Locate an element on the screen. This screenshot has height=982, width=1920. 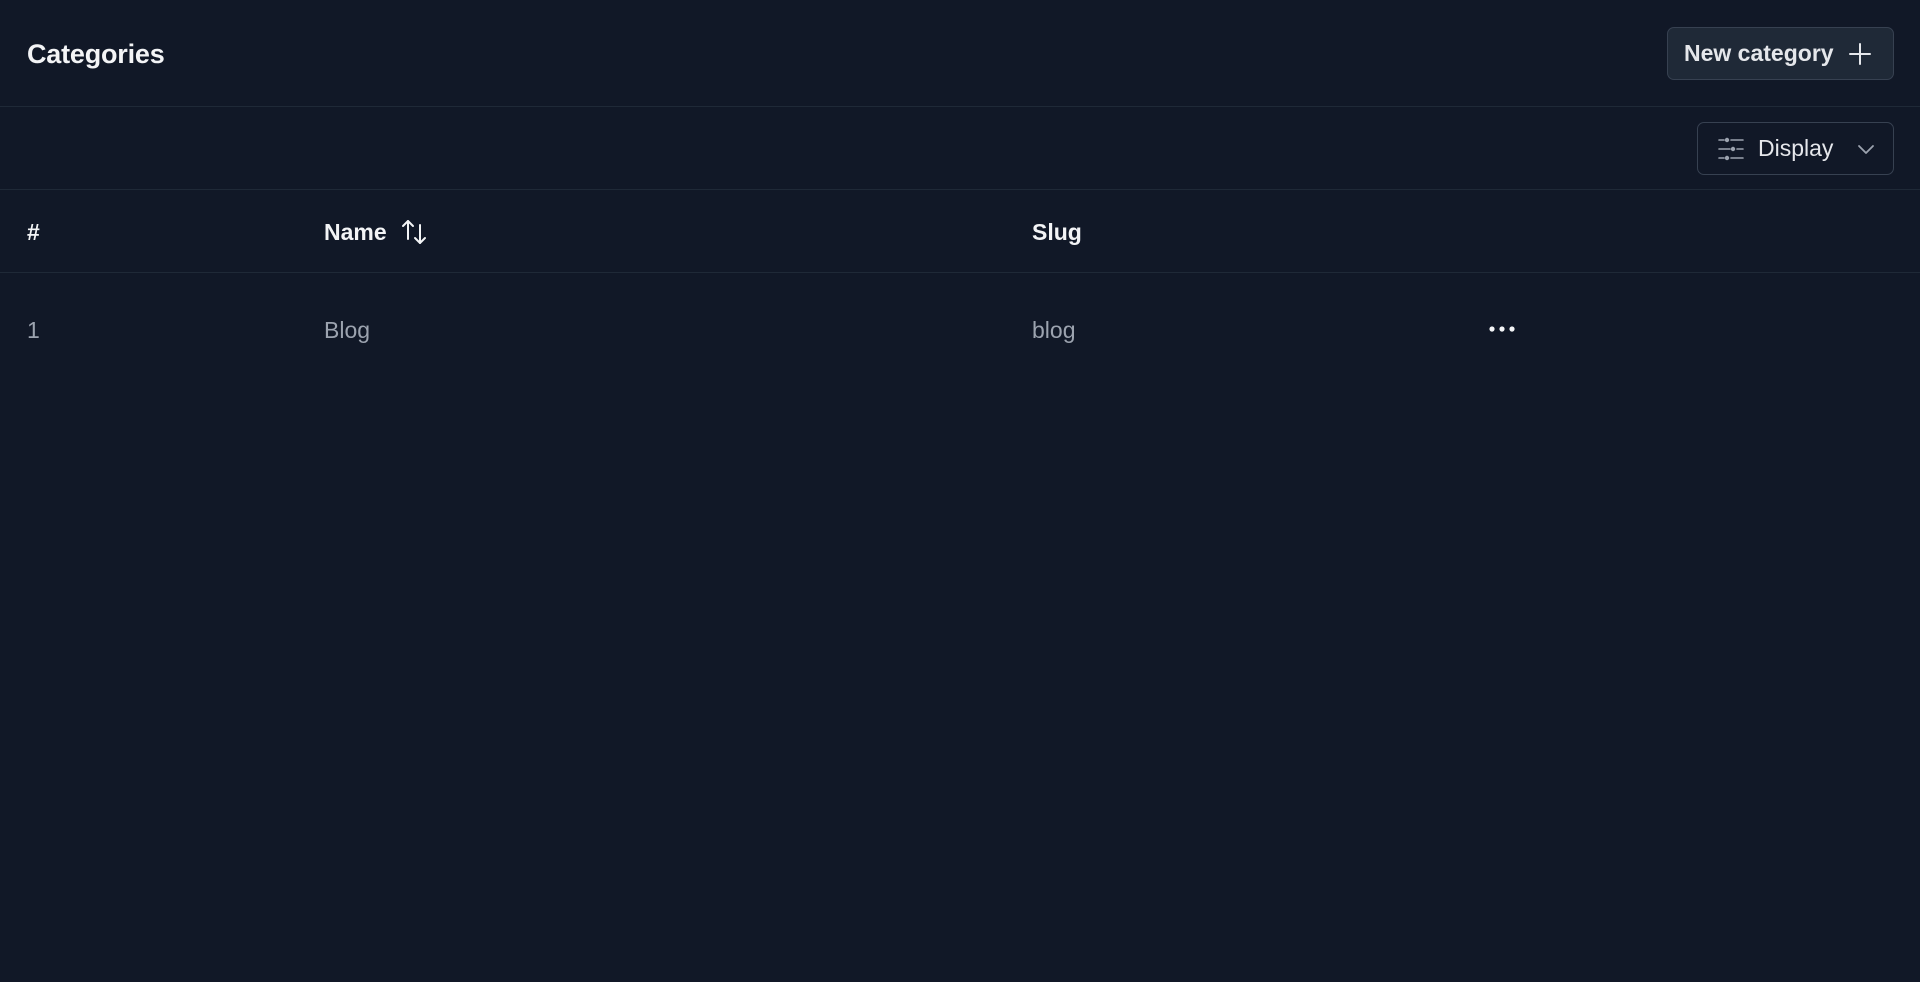
new-category-button: New category is located at coordinates (1780, 53).